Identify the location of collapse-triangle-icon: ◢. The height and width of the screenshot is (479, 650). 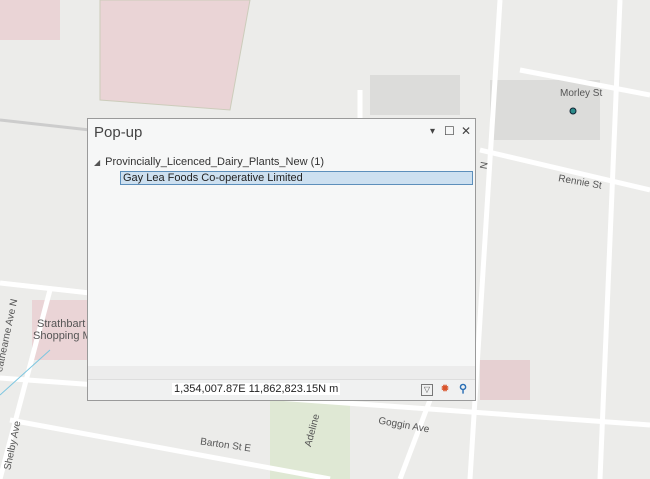
(97, 162).